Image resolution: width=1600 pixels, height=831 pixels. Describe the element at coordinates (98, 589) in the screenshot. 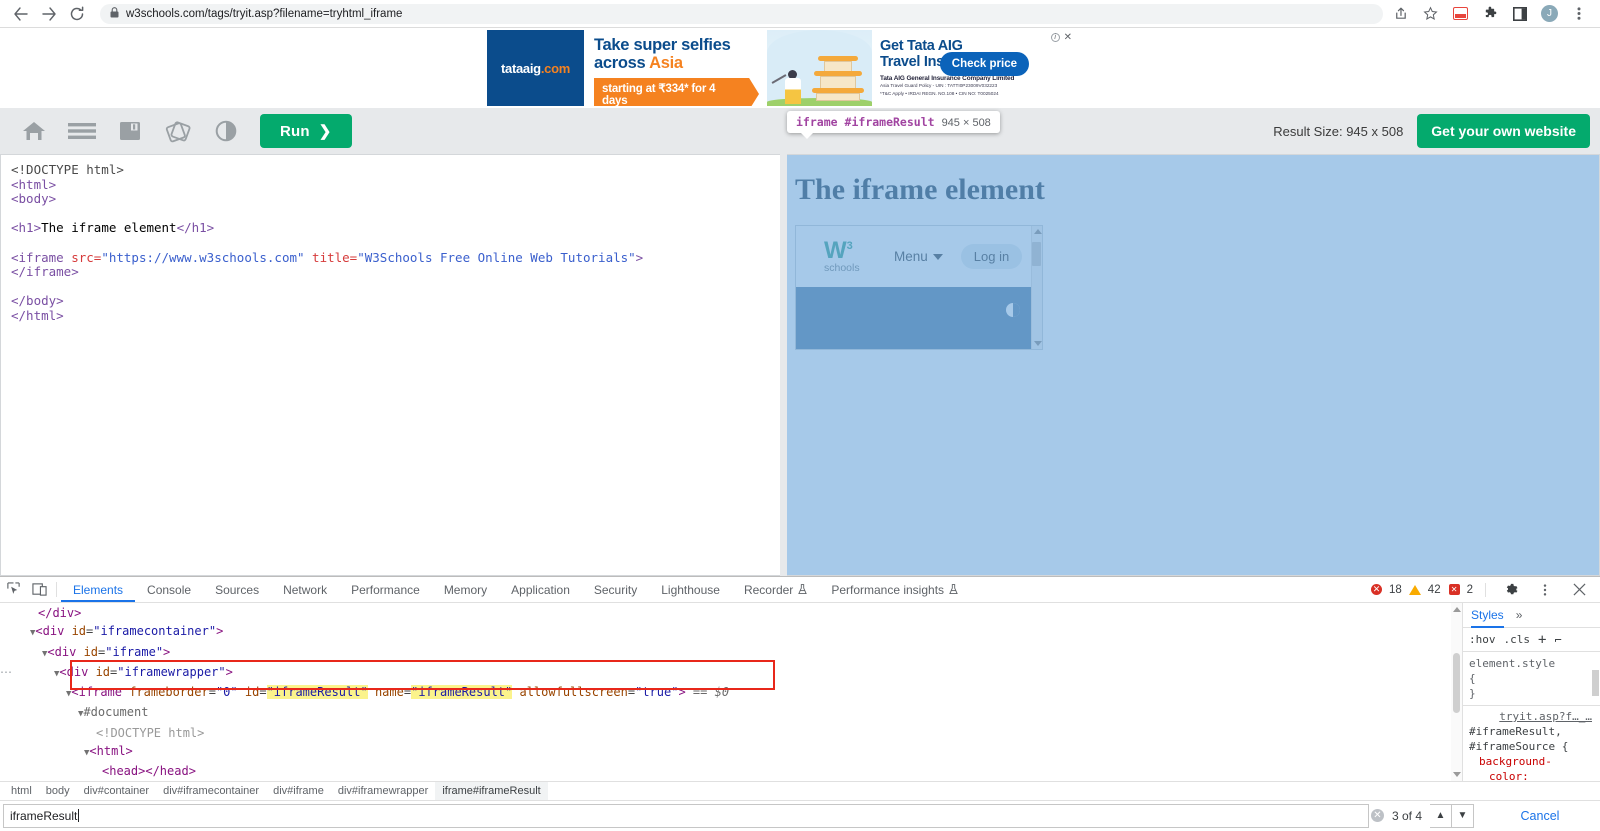

I see `tab-elements: Elements` at that location.